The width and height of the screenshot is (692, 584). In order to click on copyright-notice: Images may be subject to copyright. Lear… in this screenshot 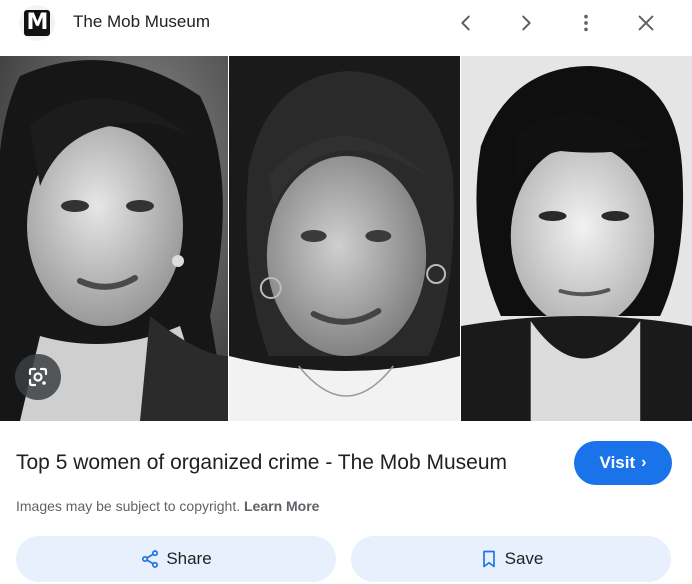, I will do `click(167, 506)`.